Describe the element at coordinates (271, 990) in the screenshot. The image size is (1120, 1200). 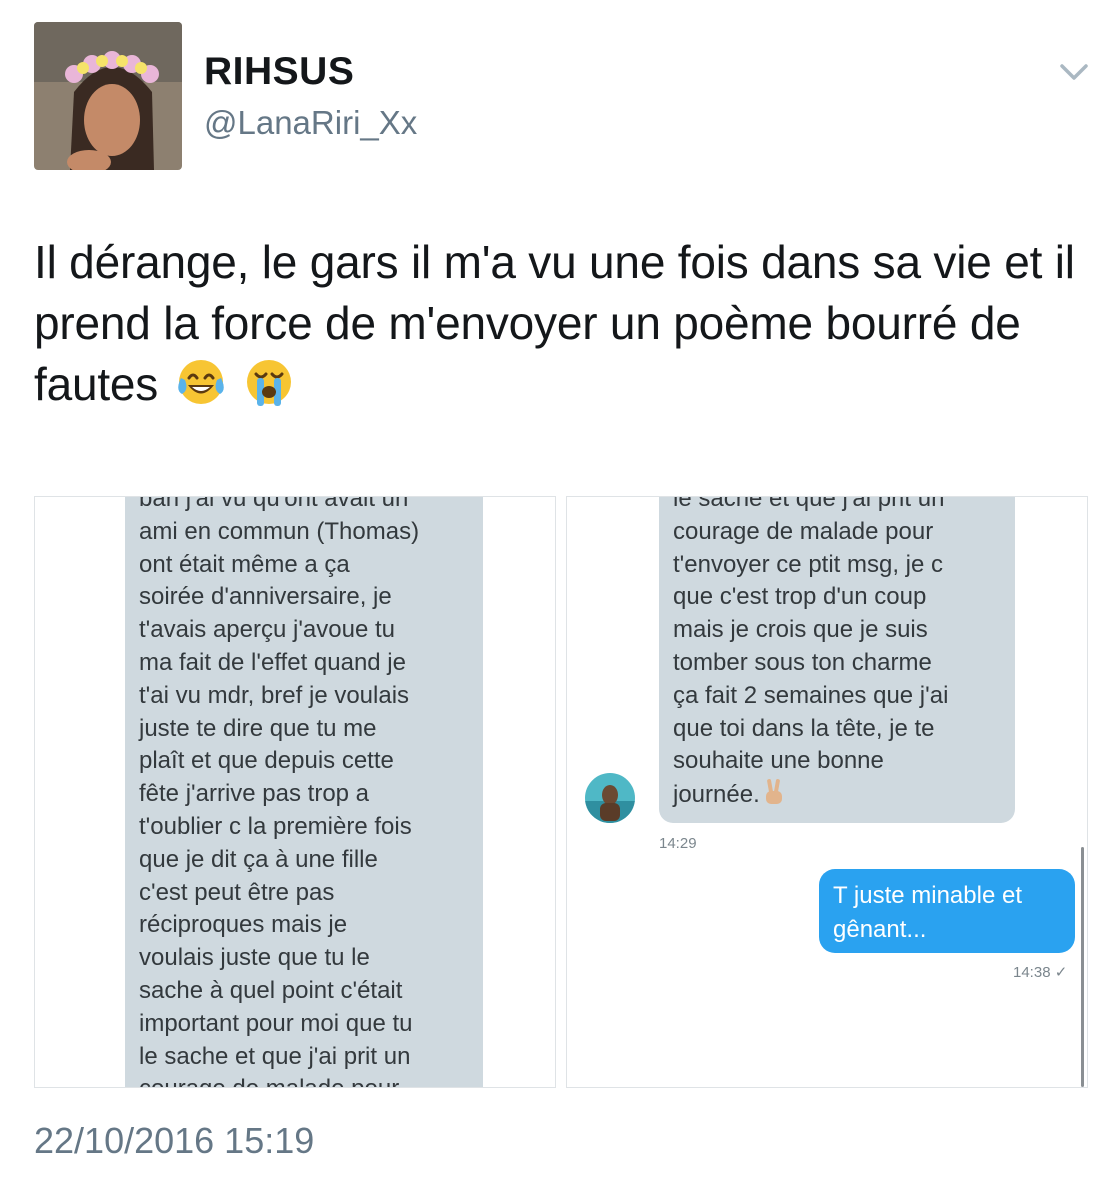
I see `message-line: sache à quel point c'était` at that location.